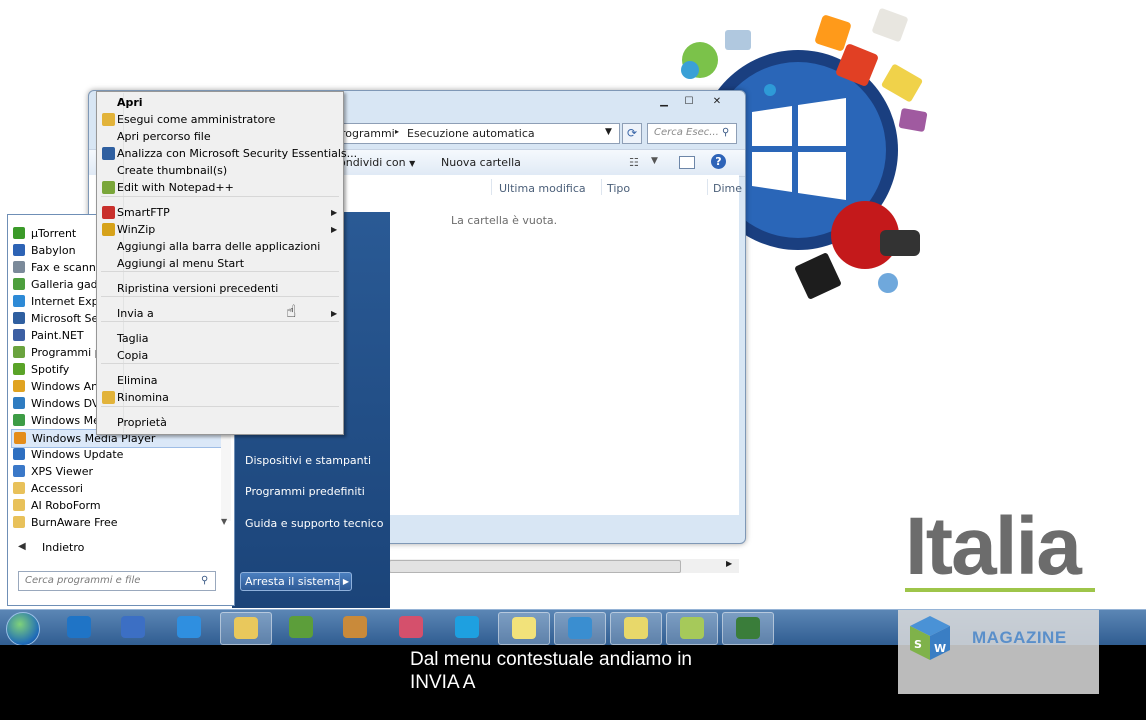 This screenshot has width=1146, height=720. I want to click on internet-explorer-icon, so click(189, 627).